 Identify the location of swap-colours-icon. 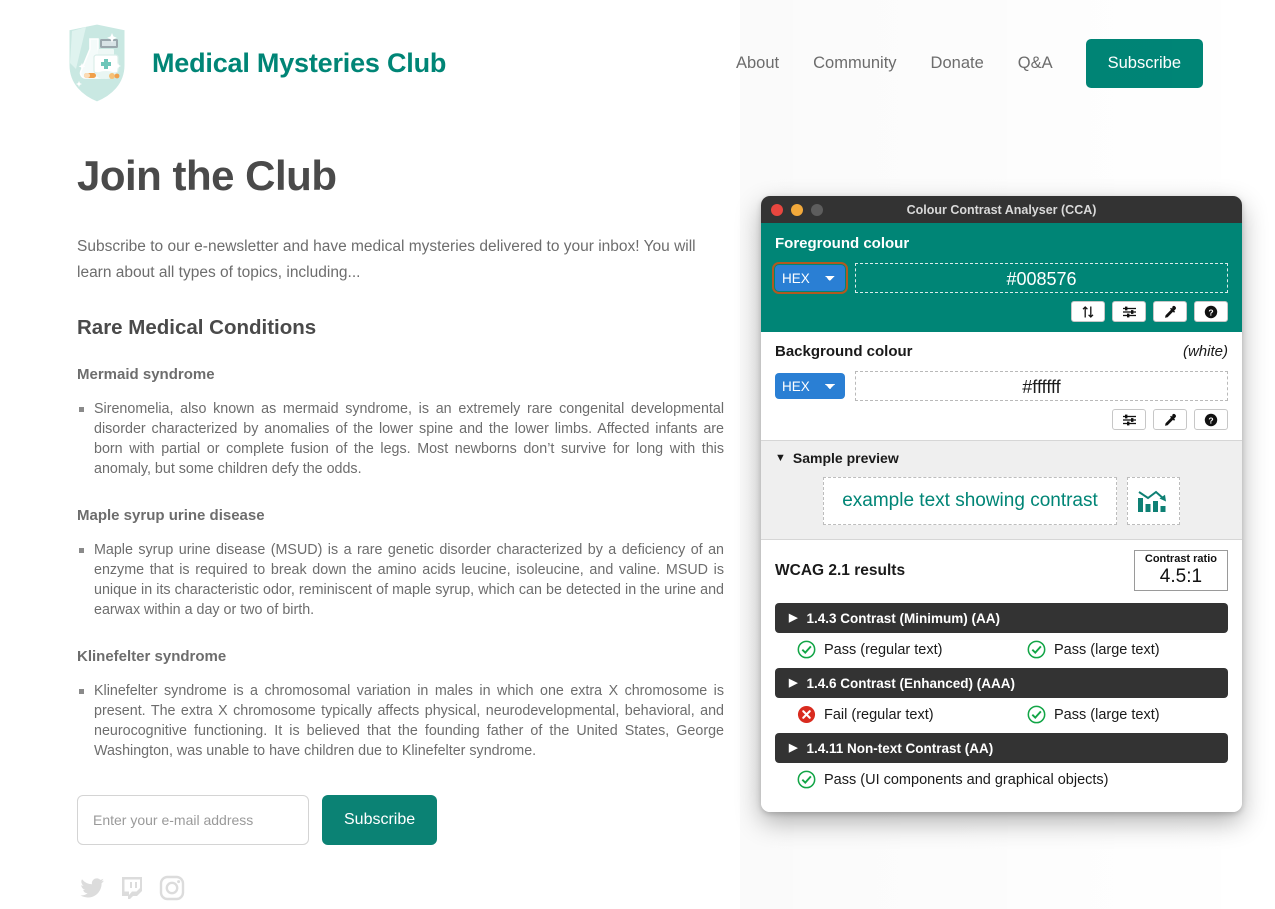
(1088, 311).